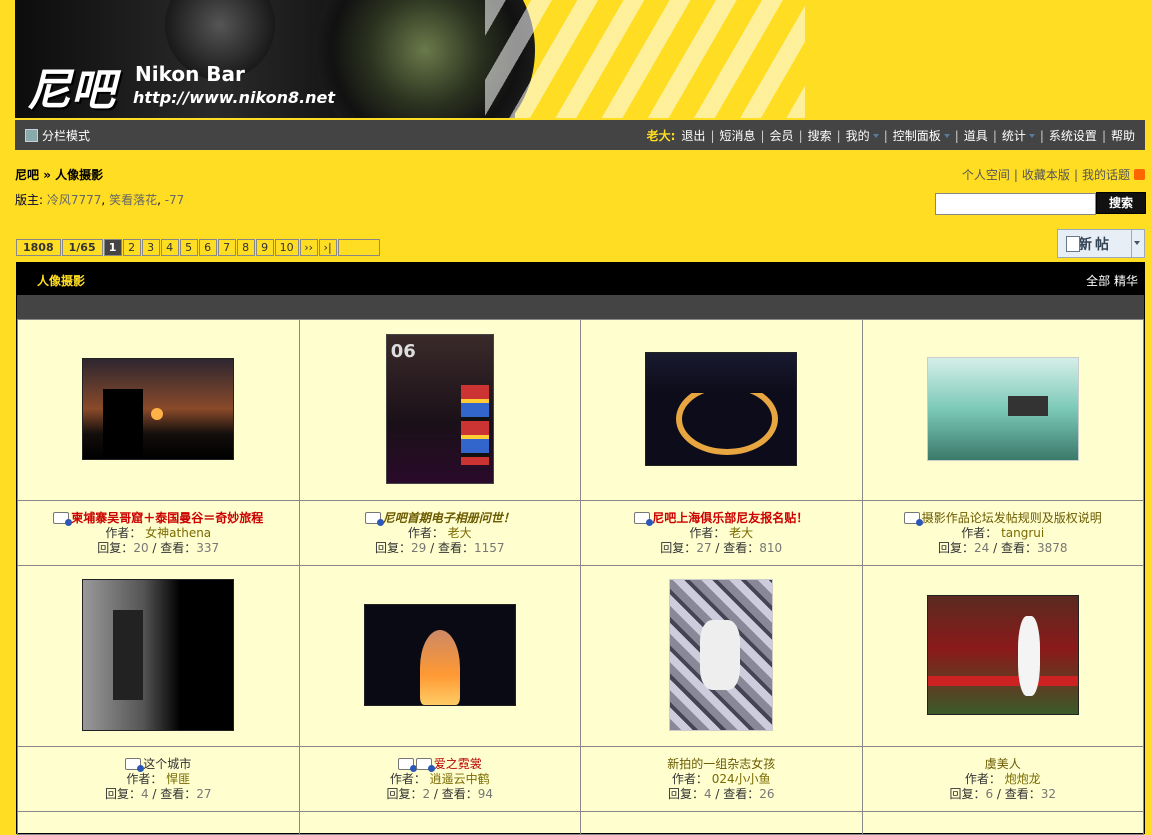  What do you see at coordinates (167, 764) in the screenshot?
I see `thread-title-link: 这个城市` at bounding box center [167, 764].